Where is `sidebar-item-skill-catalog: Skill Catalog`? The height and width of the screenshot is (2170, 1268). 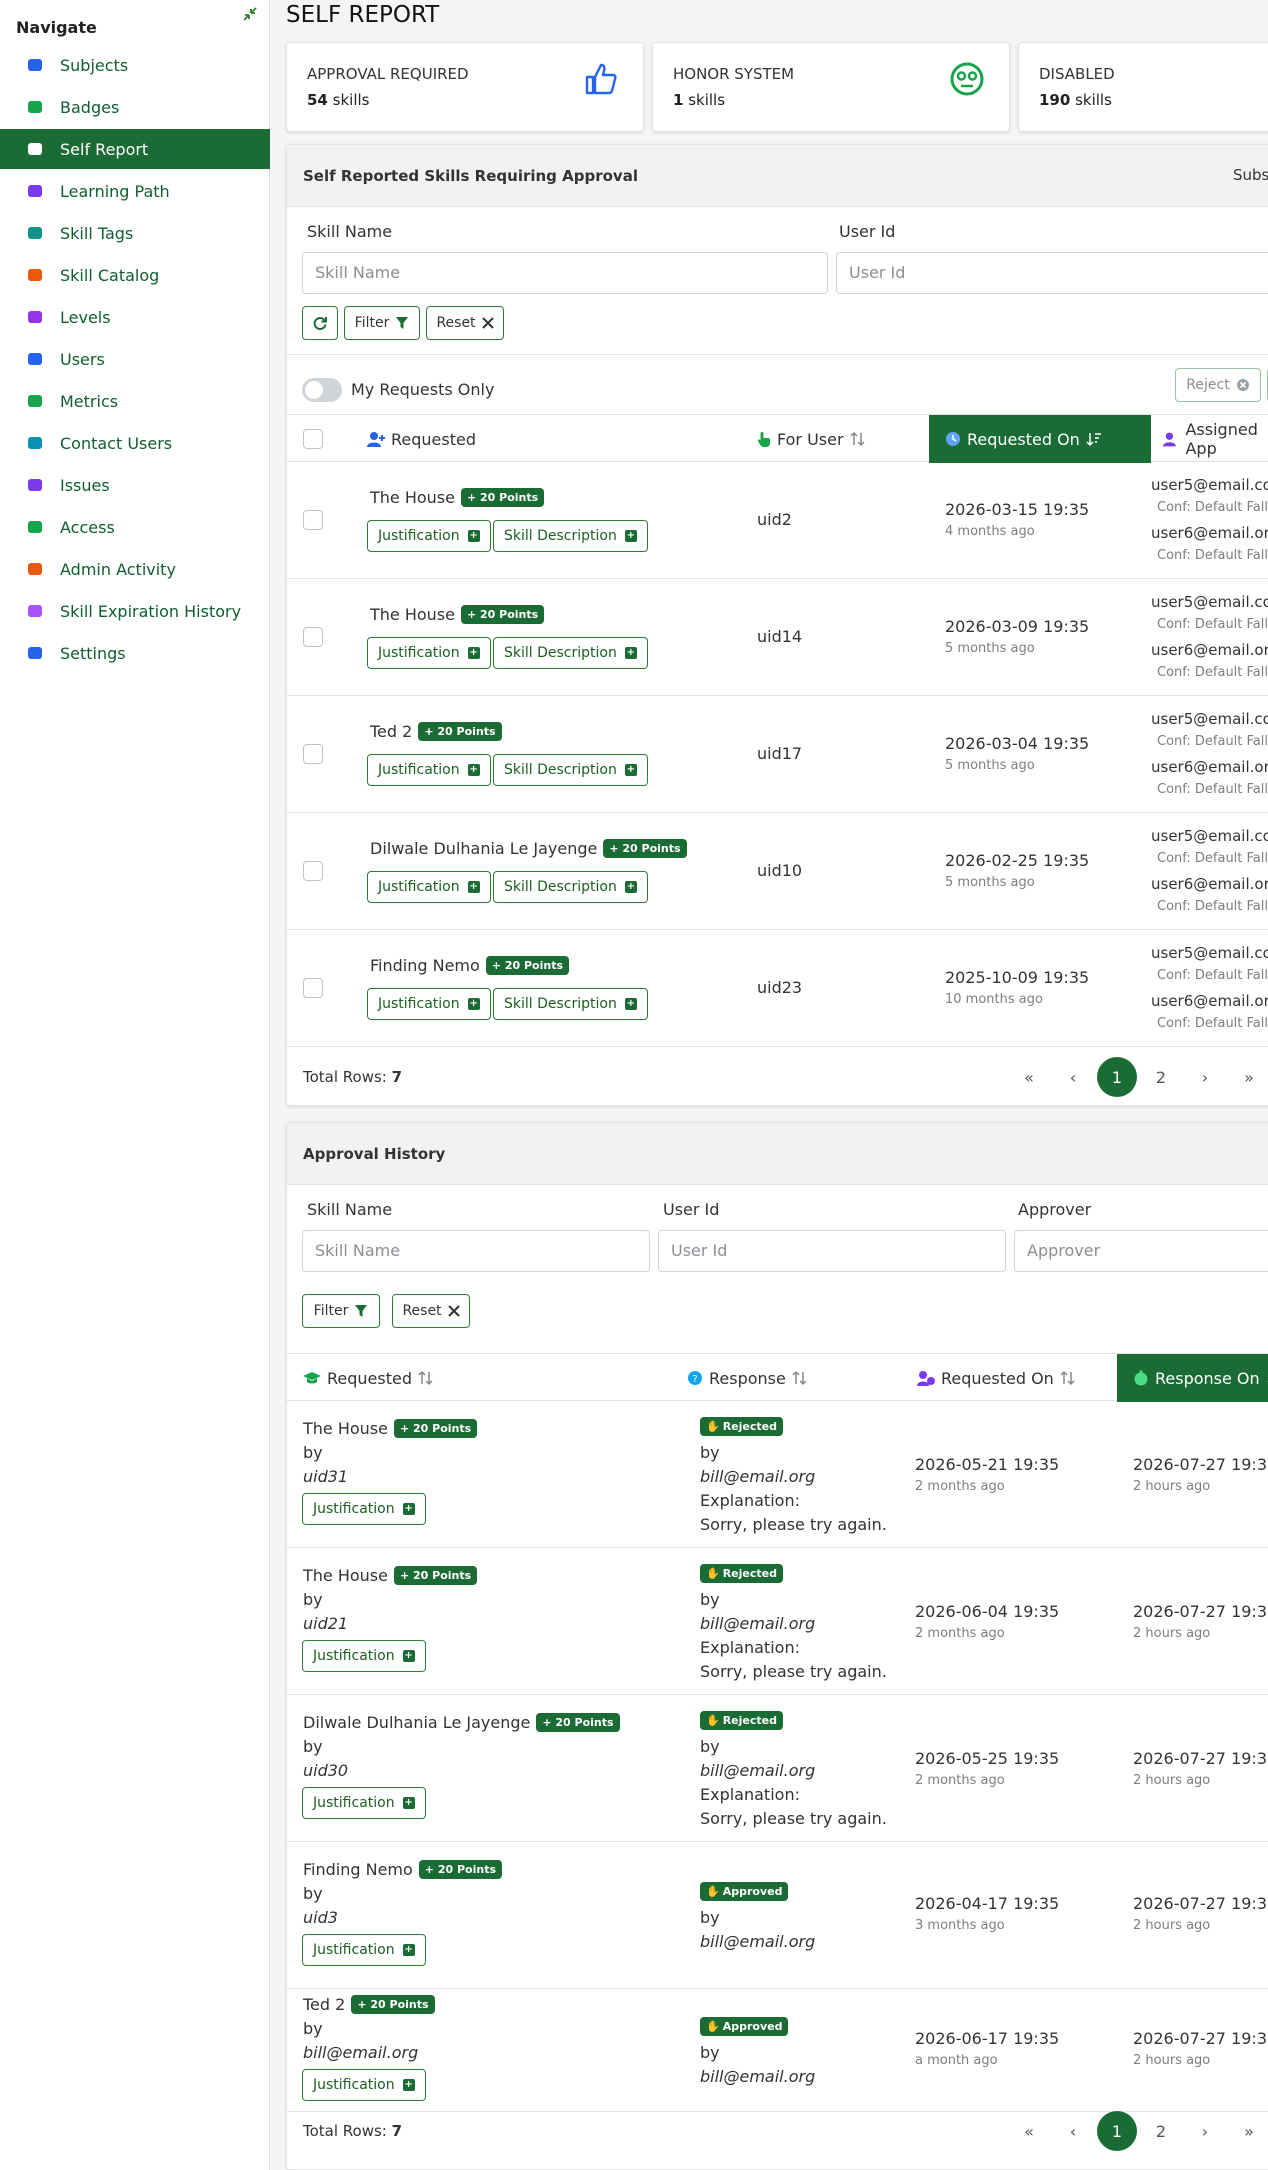
sidebar-item-skill-catalog: Skill Catalog is located at coordinates (135, 275).